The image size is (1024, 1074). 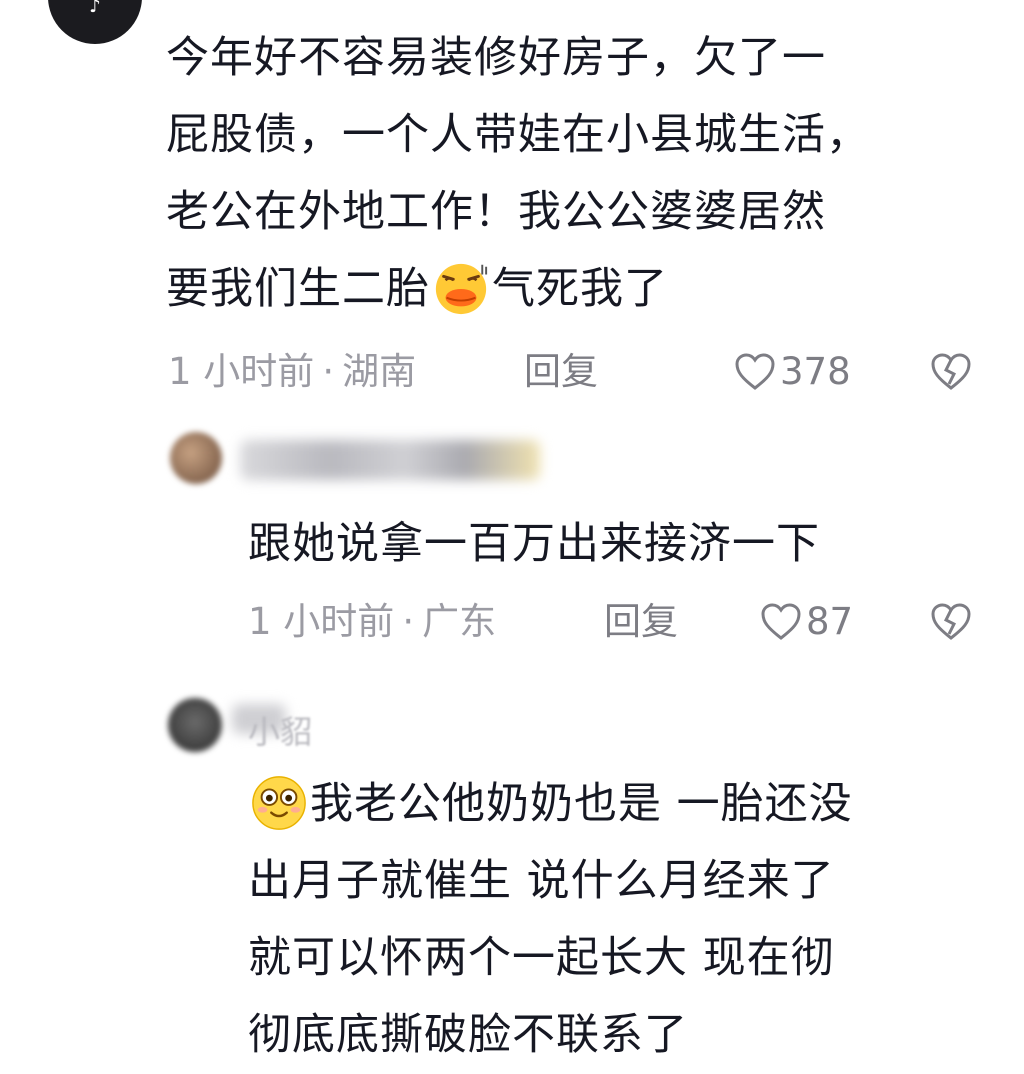 I want to click on angry-duck-face-icon, so click(x=461, y=288).